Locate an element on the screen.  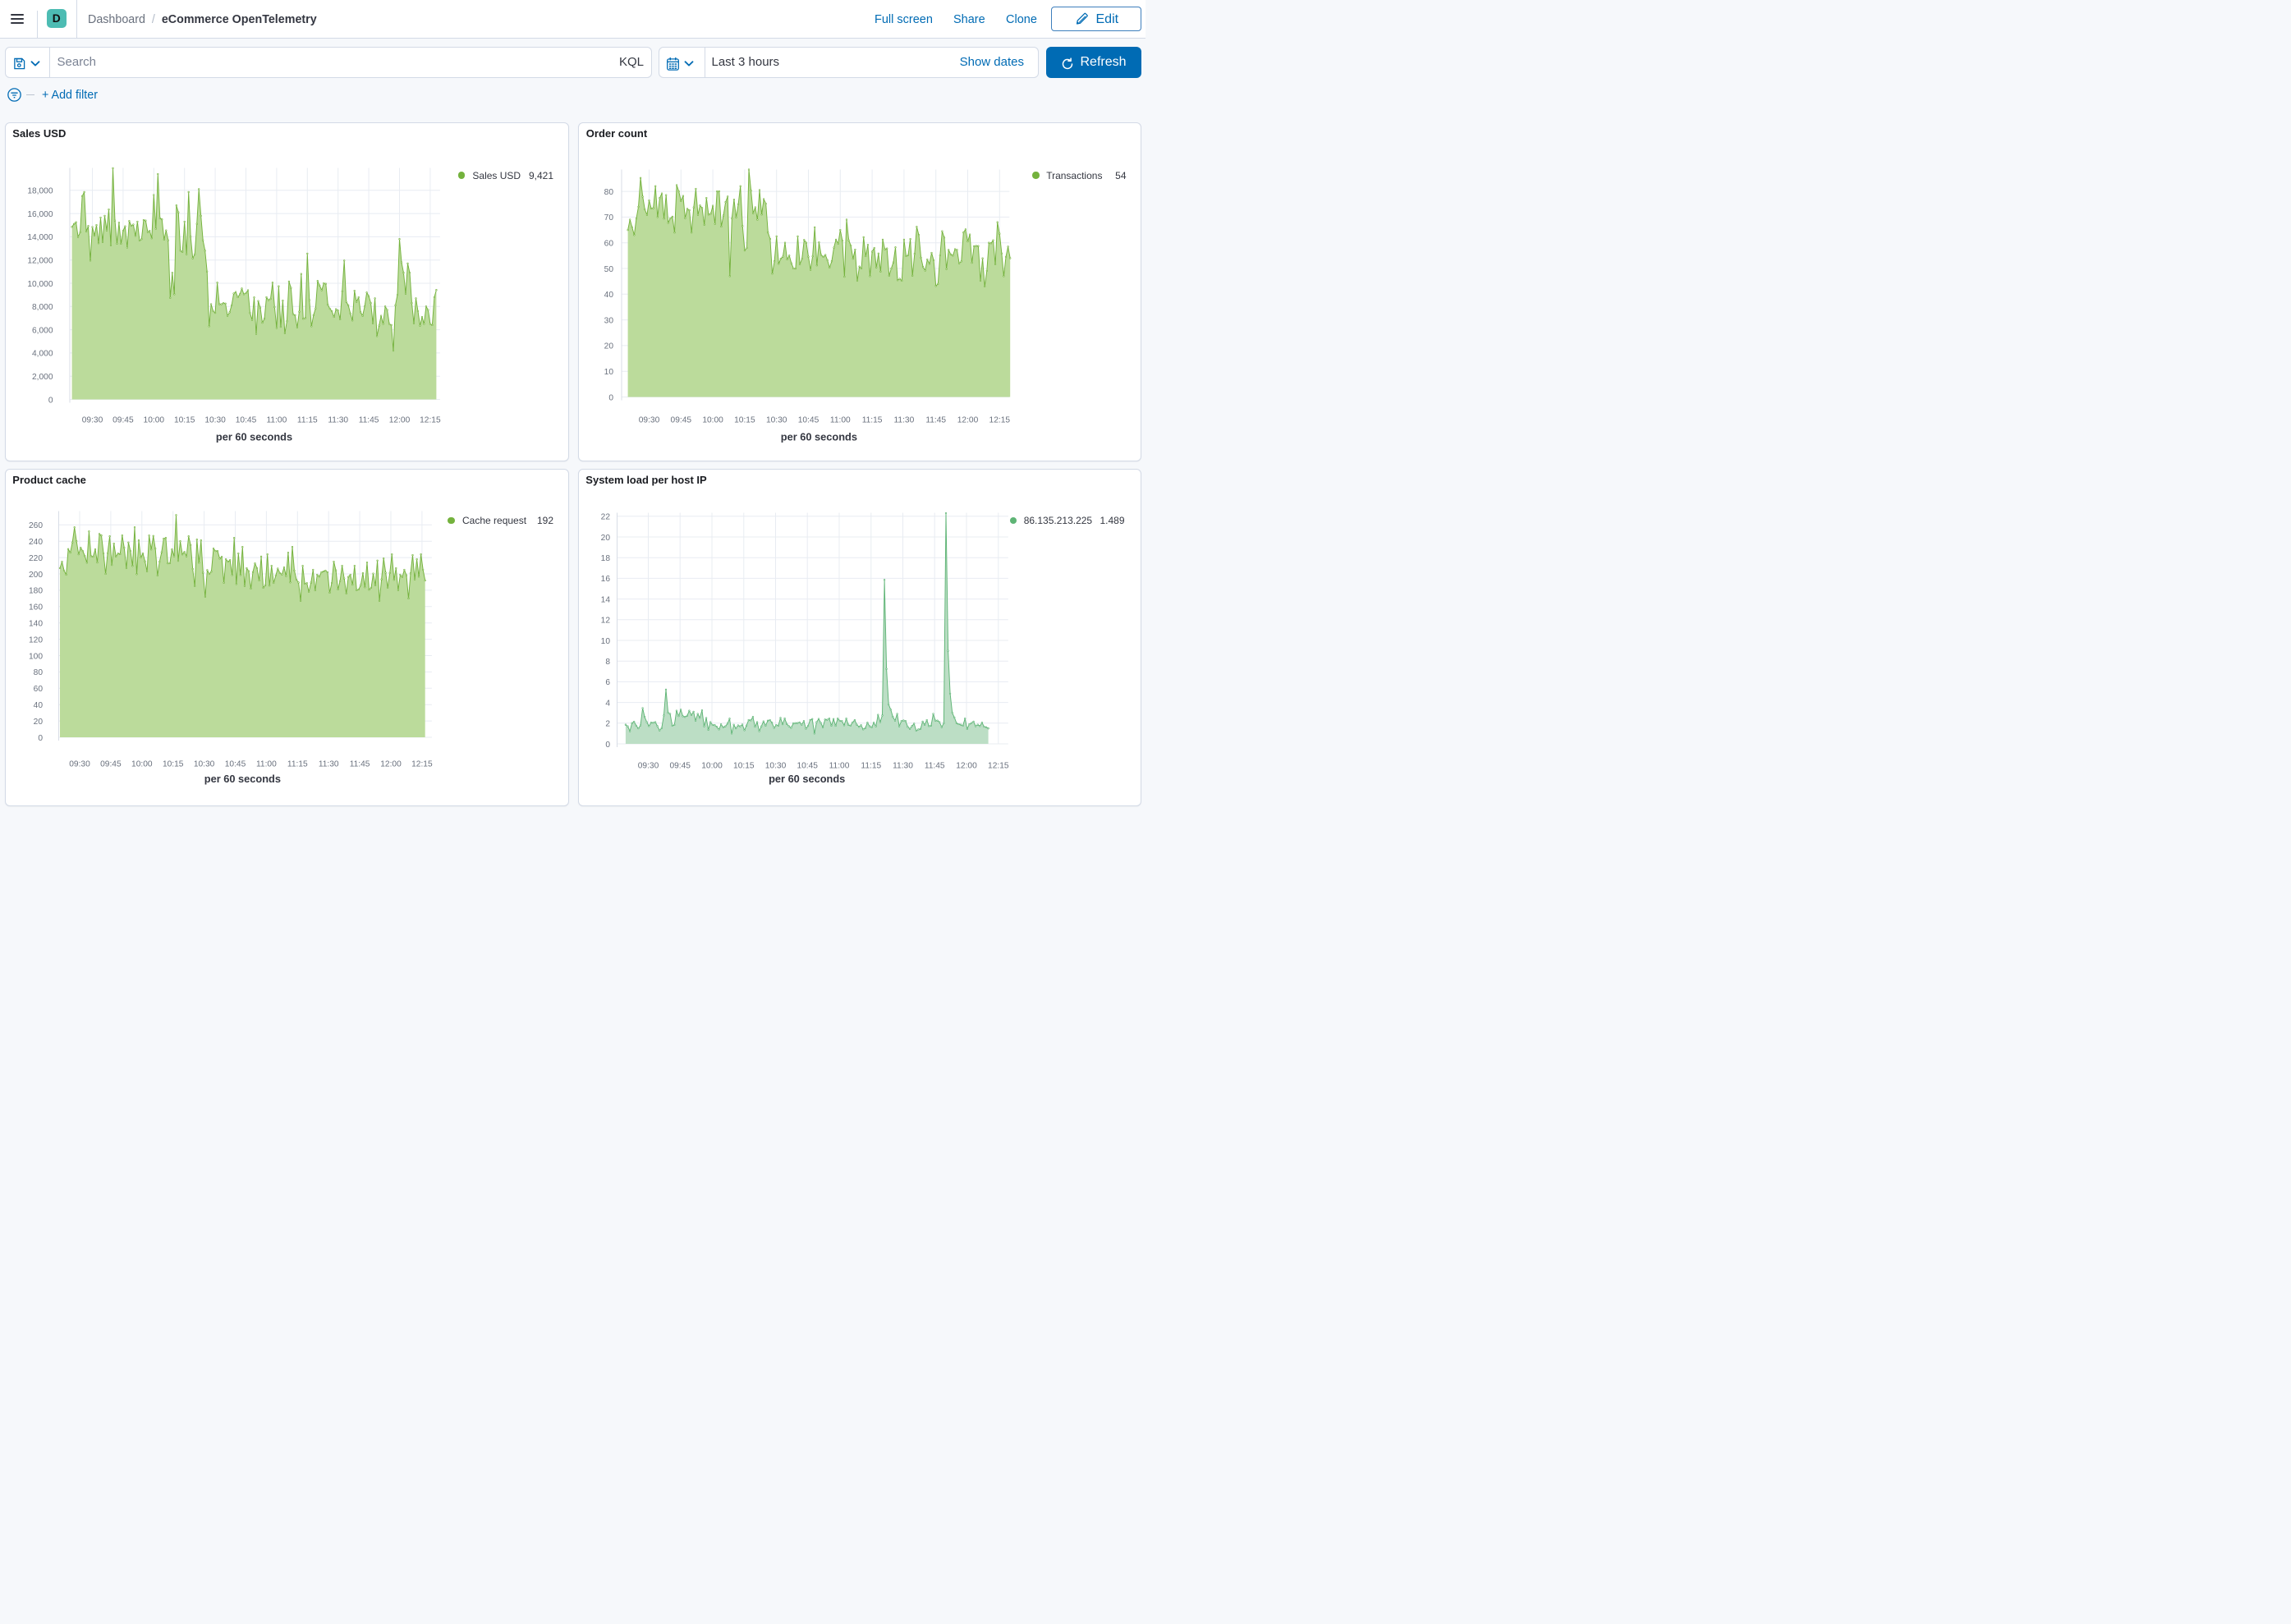
svg-text: 4 is located at coordinates (608, 703).